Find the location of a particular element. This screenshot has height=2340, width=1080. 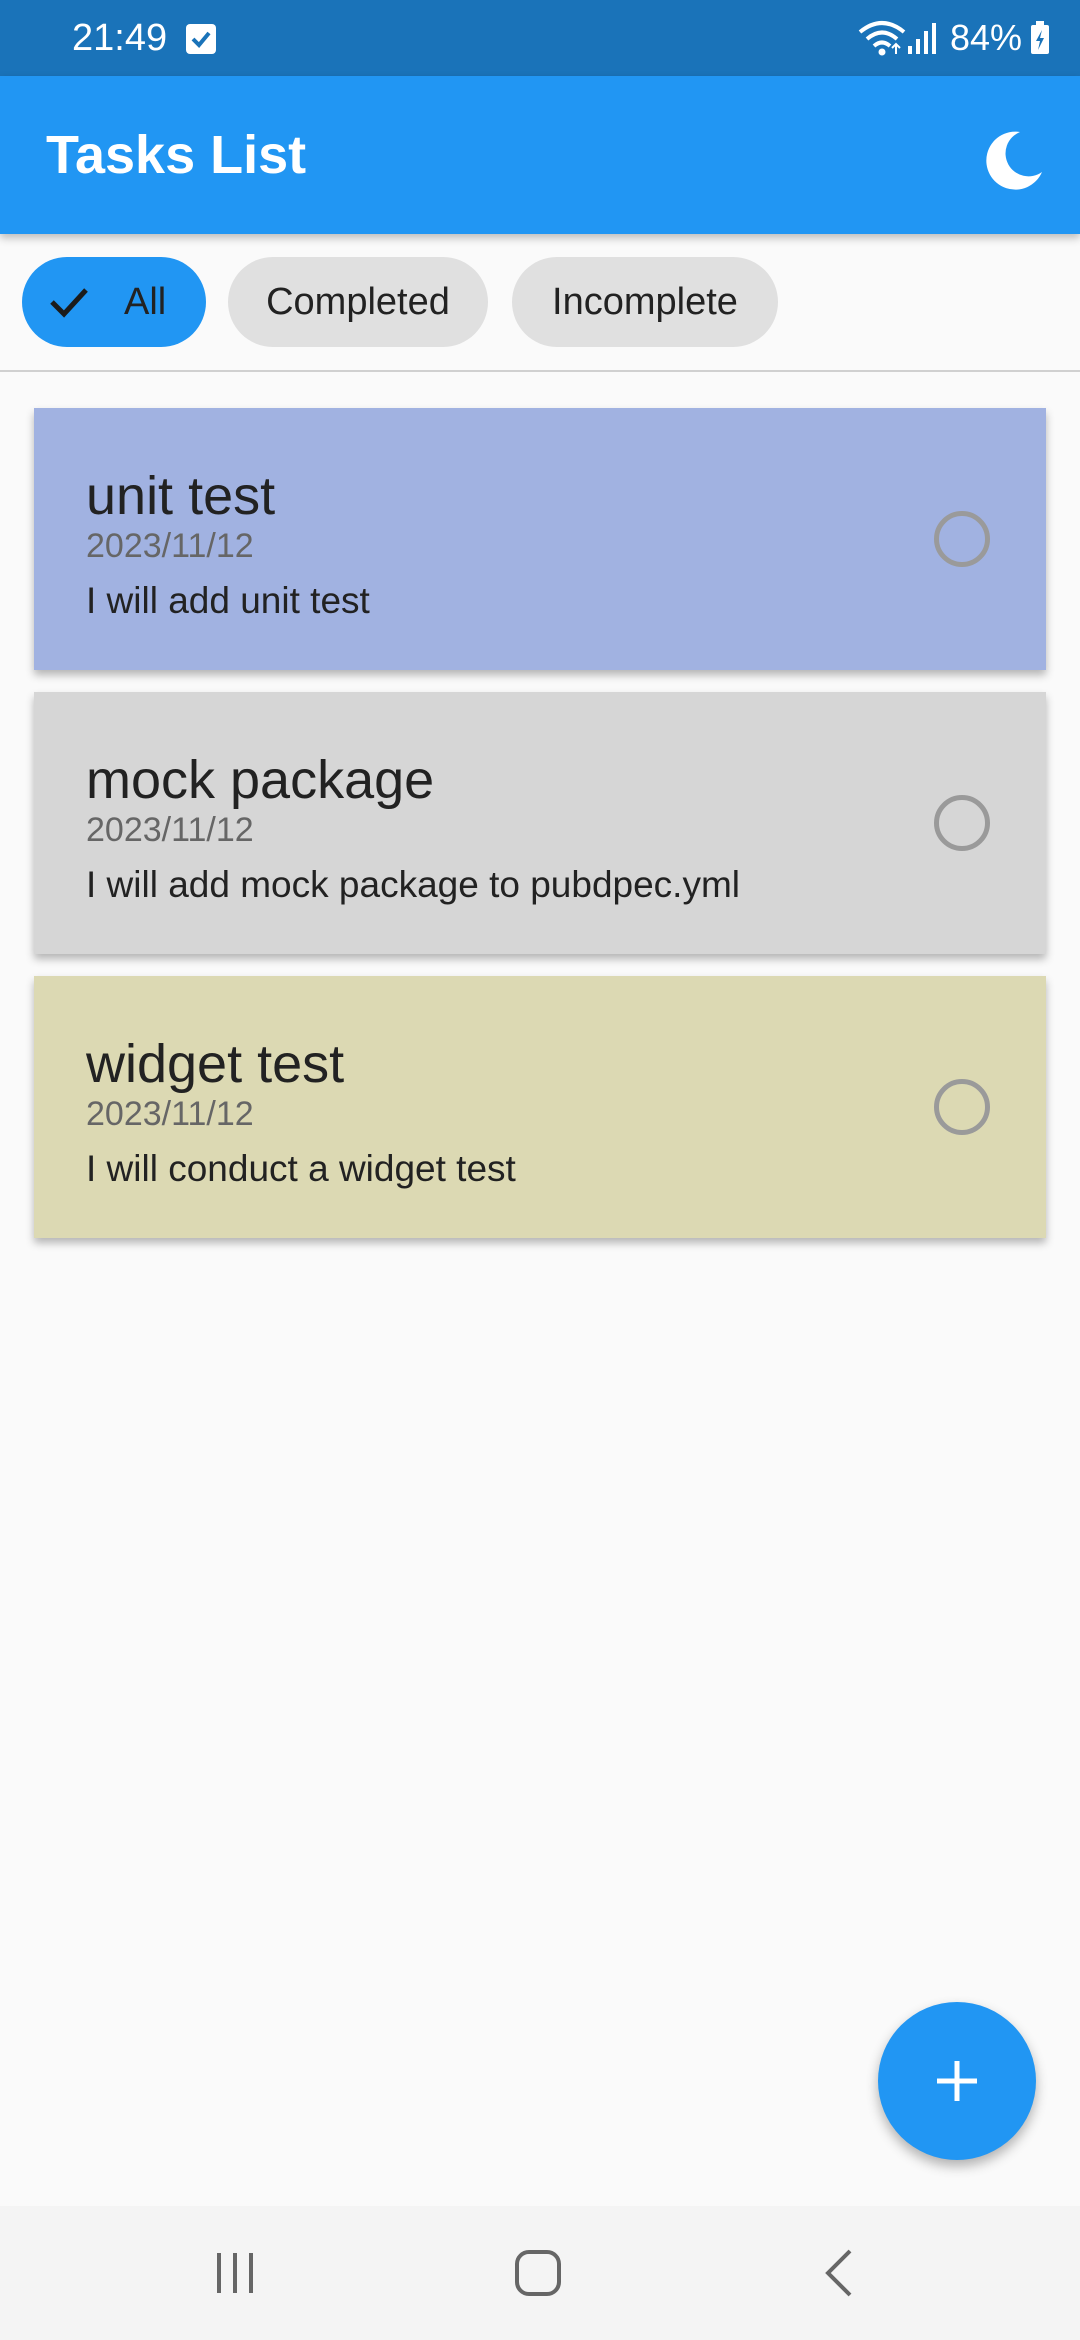

battery-charging-icon is located at coordinates (1040, 38).